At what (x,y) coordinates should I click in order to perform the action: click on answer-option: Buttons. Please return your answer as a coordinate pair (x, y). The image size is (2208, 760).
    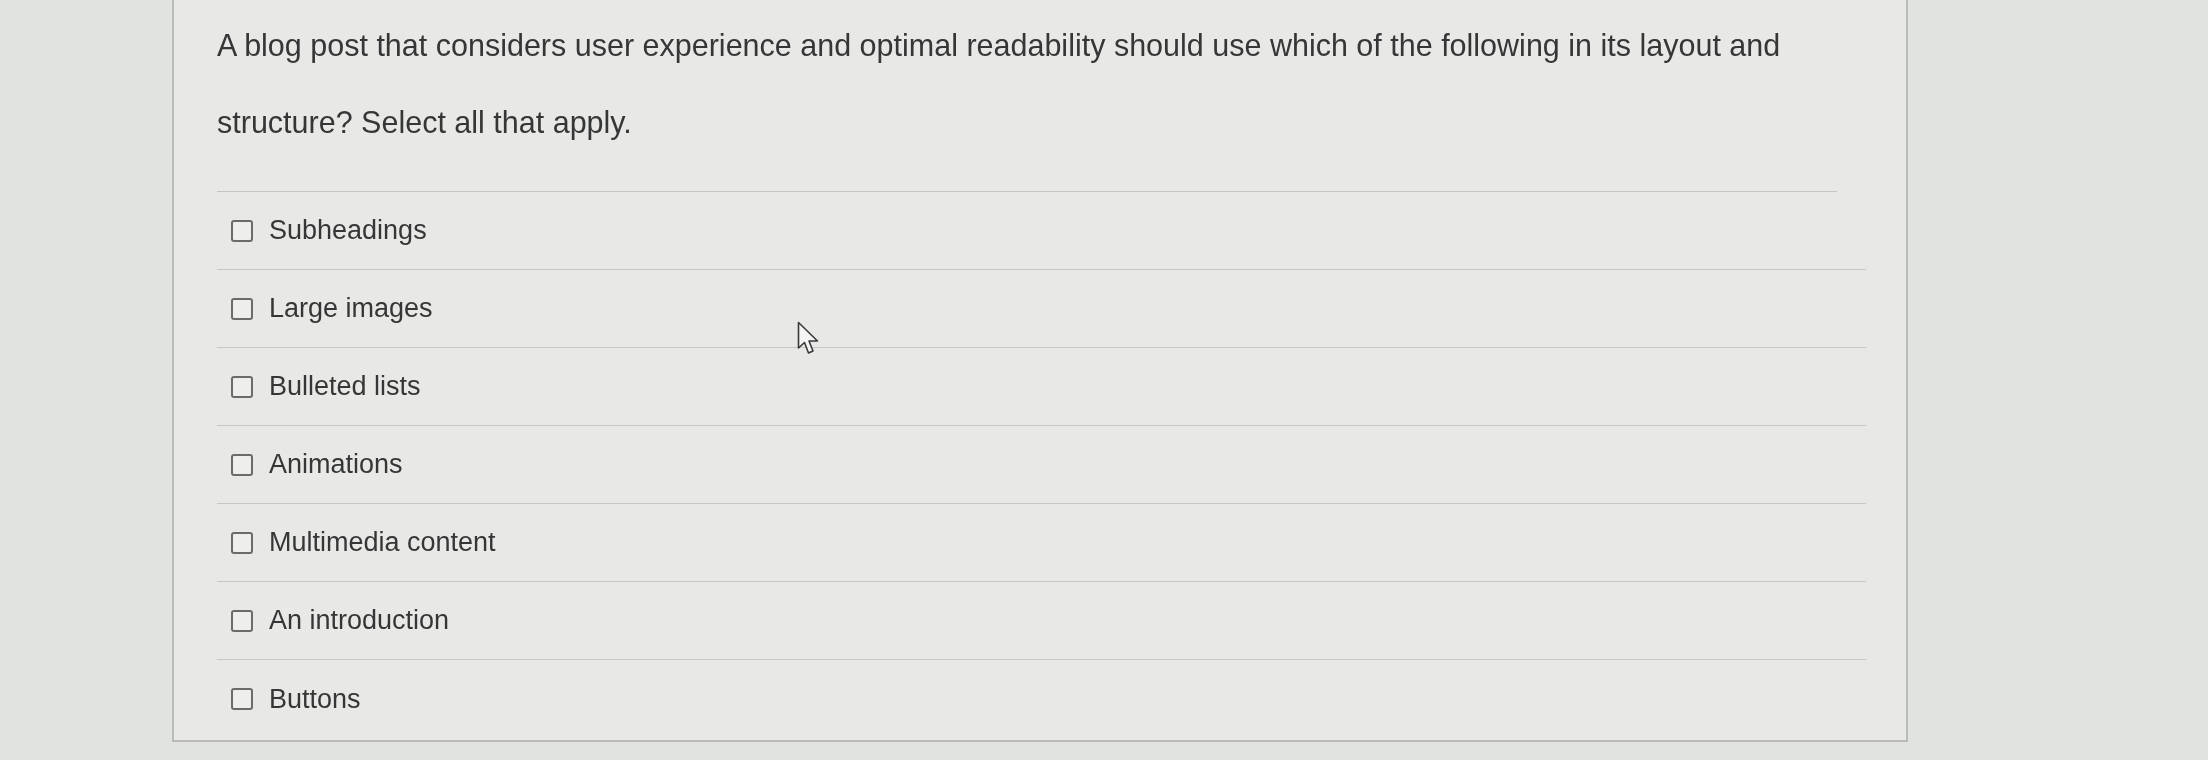
    Looking at the image, I should click on (1041, 699).